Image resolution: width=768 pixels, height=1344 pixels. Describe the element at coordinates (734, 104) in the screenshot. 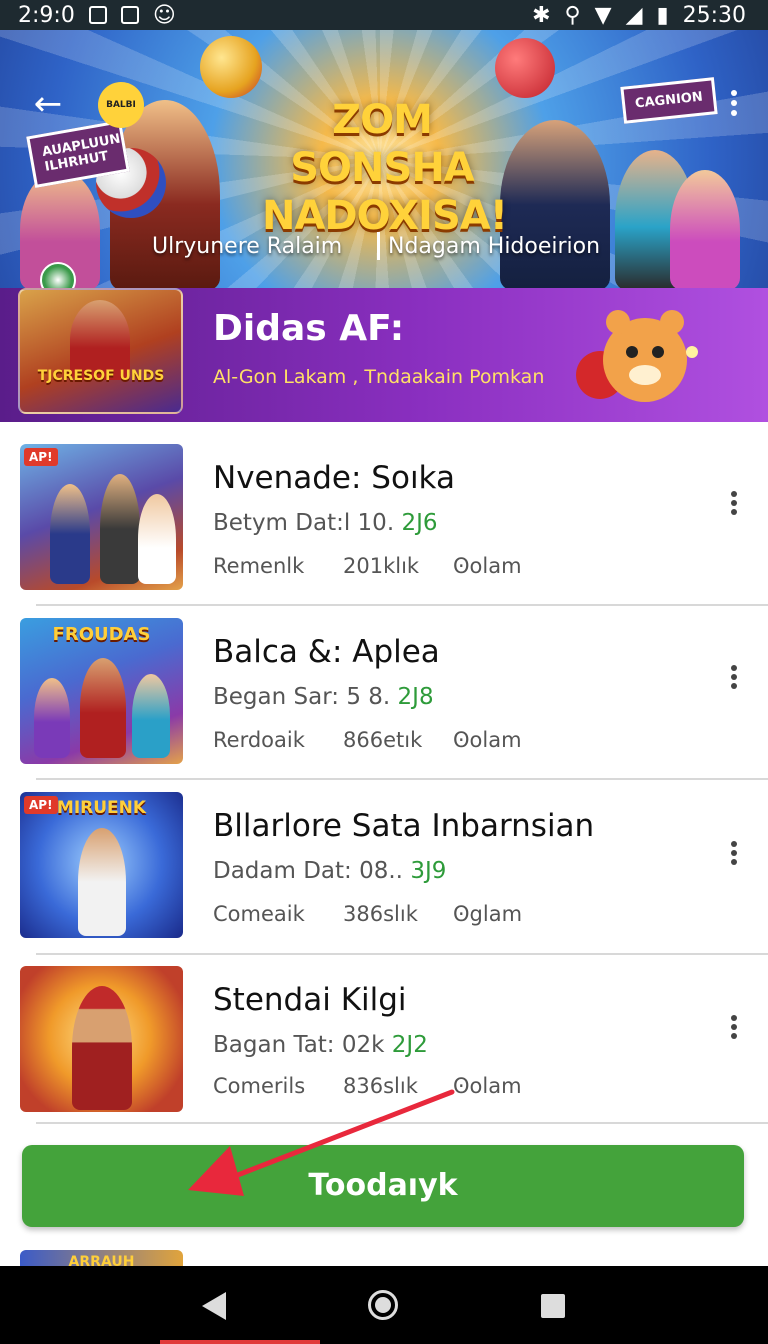

I see `more-options-button` at that location.